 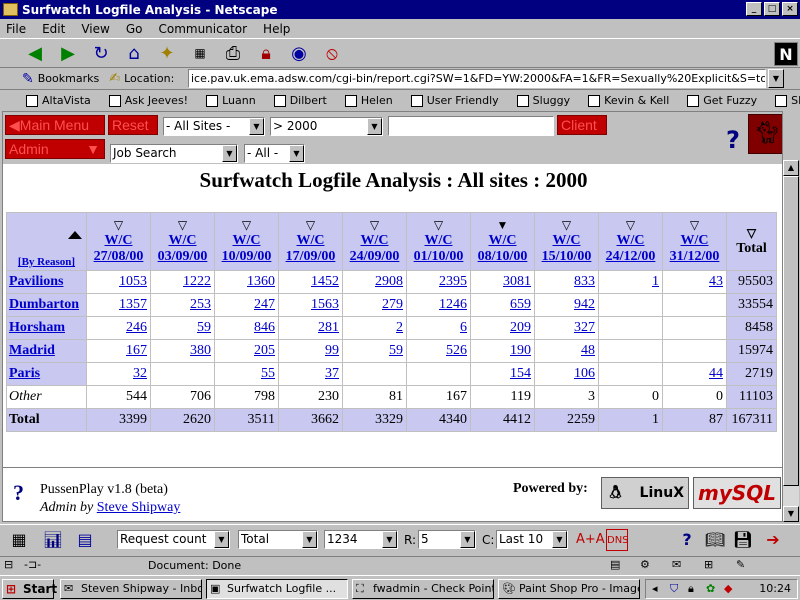 What do you see at coordinates (140, 373) in the screenshot?
I see `value-link: 32` at bounding box center [140, 373].